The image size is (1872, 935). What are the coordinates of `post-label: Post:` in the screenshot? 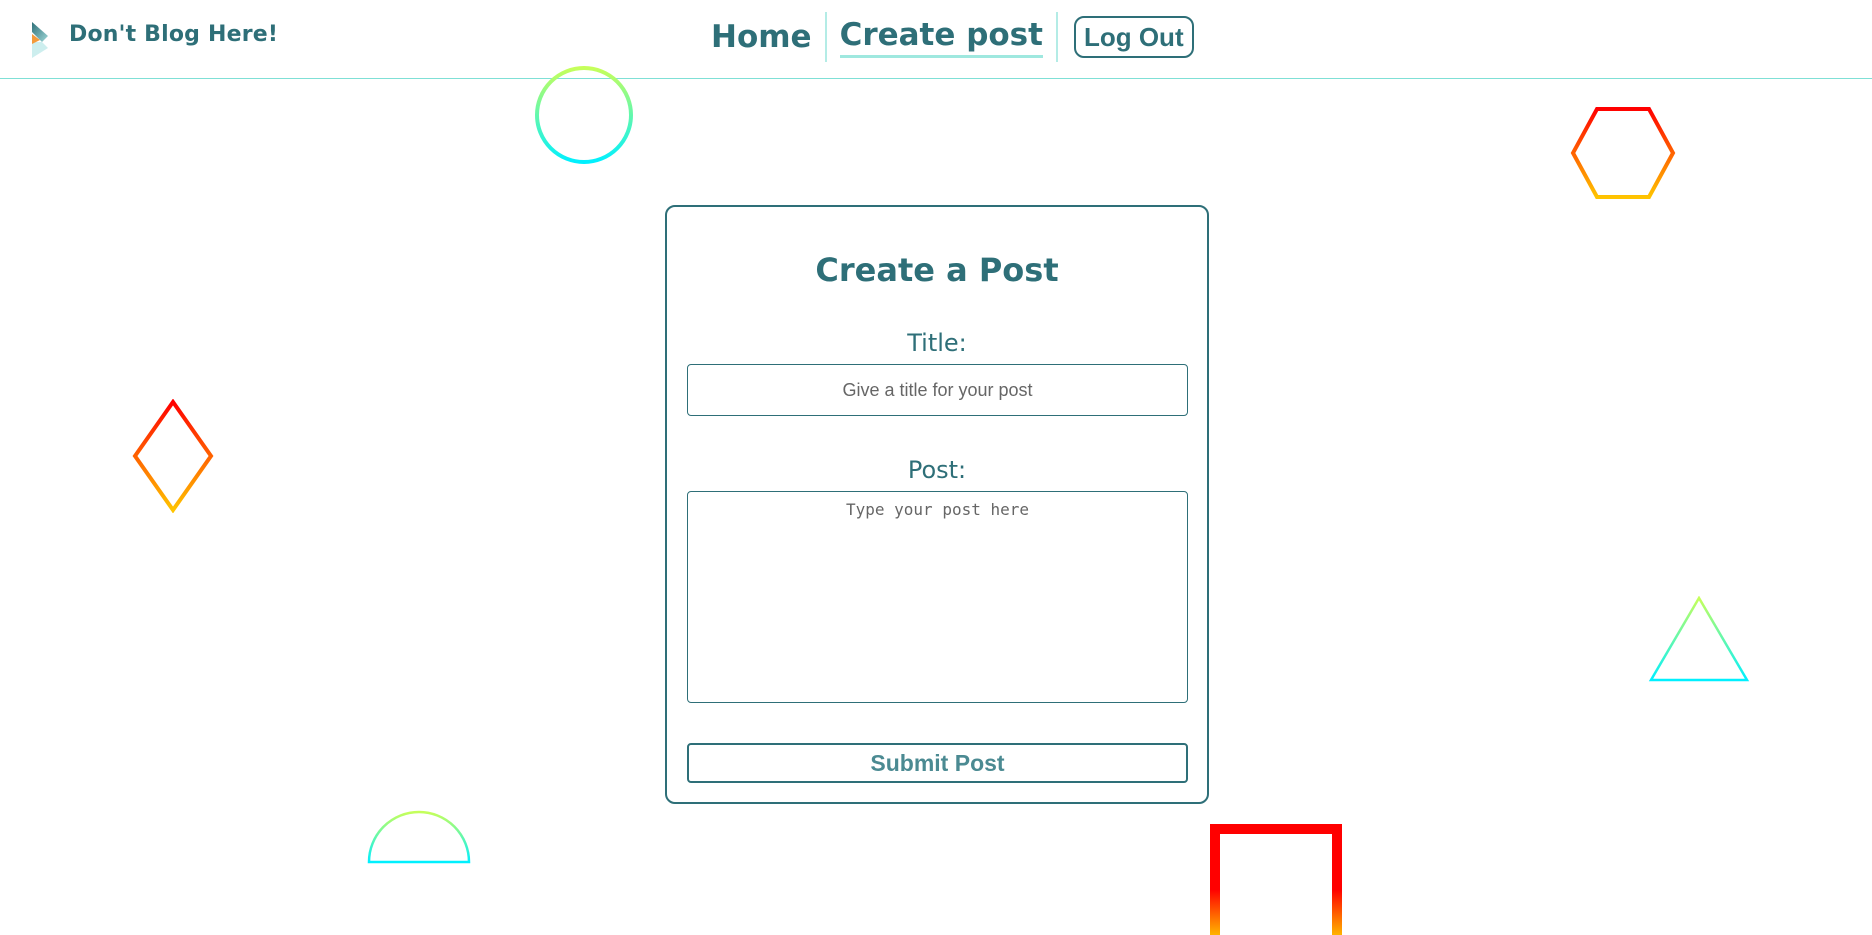 It's located at (937, 470).